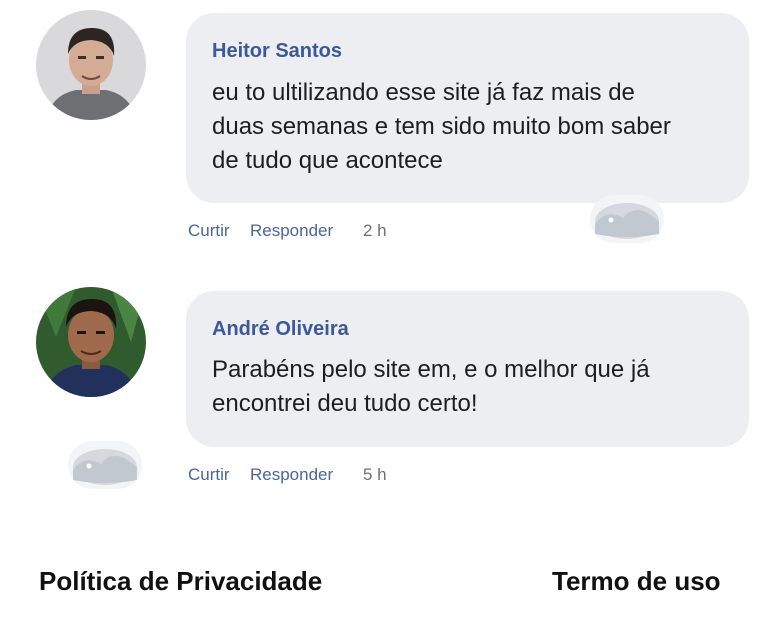 The image size is (768, 617). Describe the element at coordinates (277, 51) in the screenshot. I see `comment-author: Heitor Santos` at that location.